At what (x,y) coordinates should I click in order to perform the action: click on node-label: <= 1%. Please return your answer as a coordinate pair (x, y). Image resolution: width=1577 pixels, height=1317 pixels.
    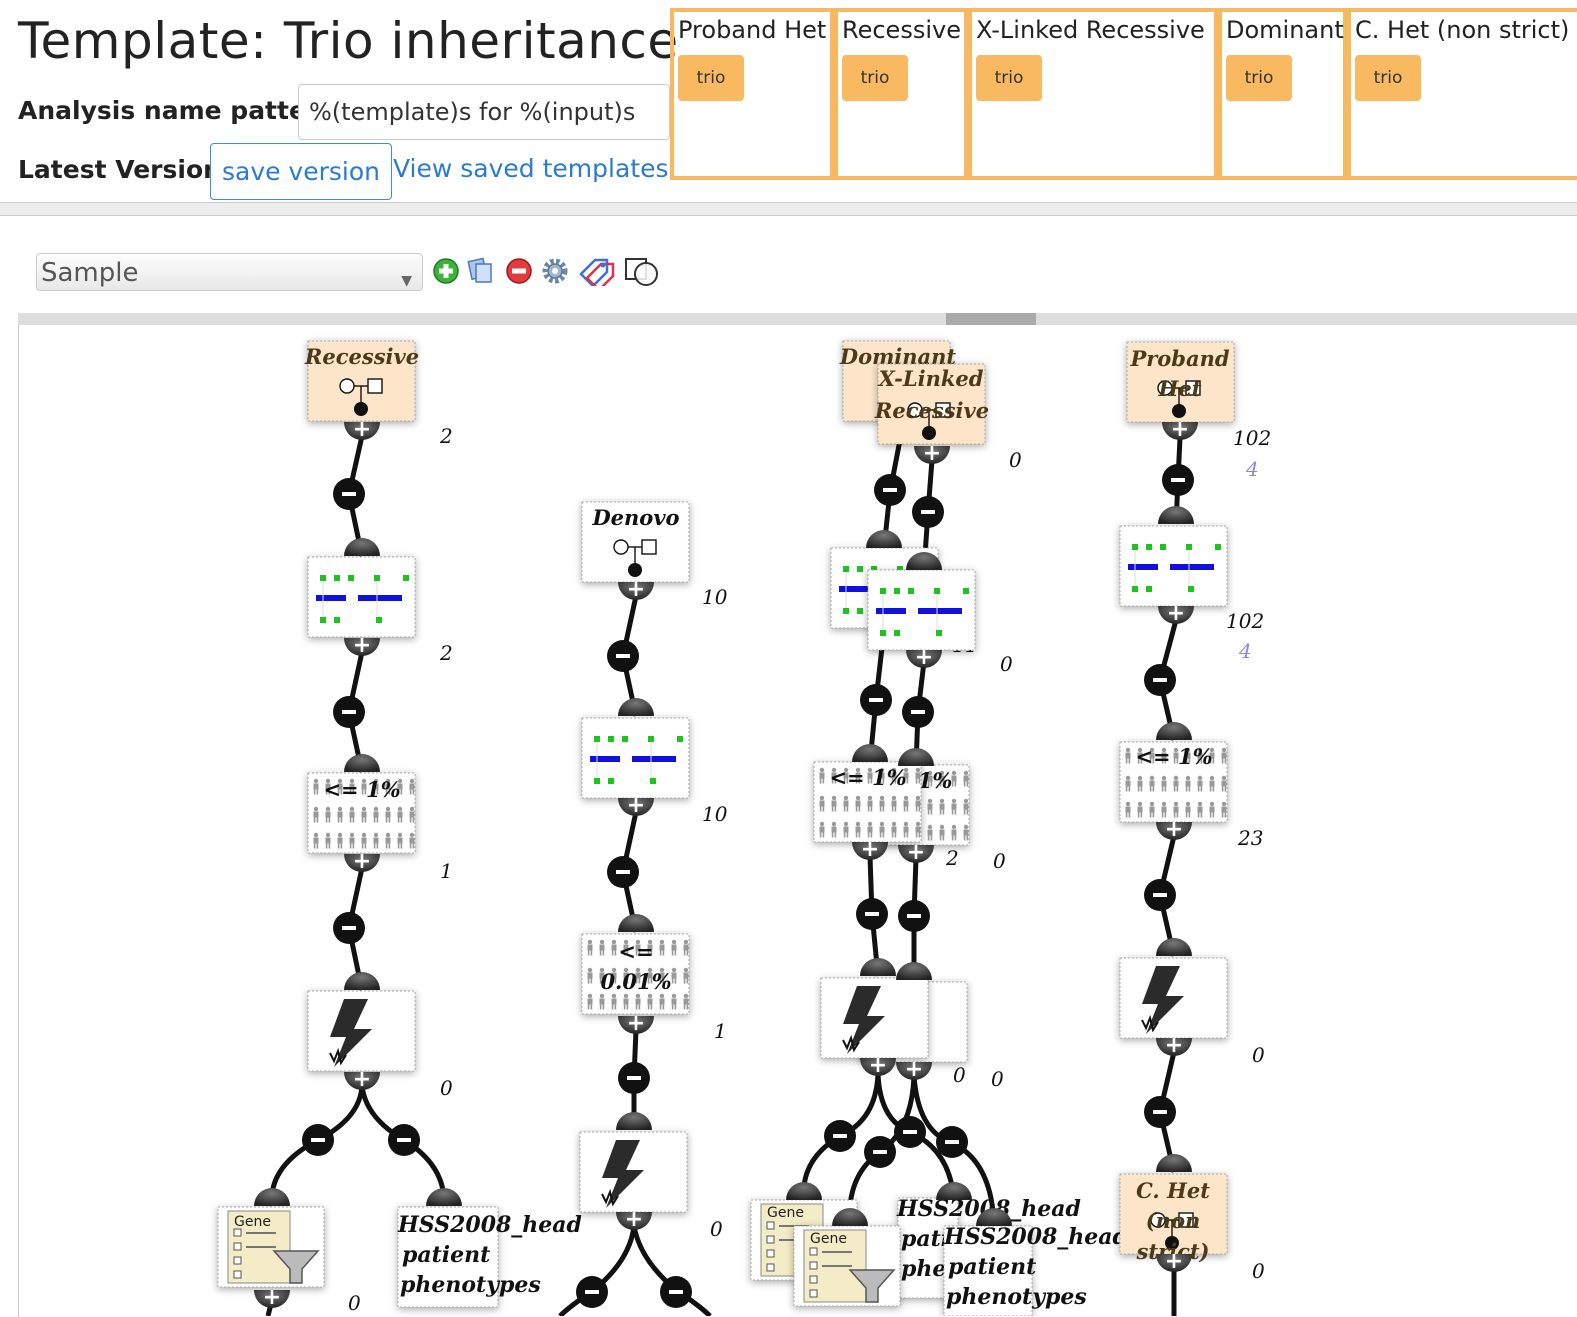
    Looking at the image, I should click on (1173, 756).